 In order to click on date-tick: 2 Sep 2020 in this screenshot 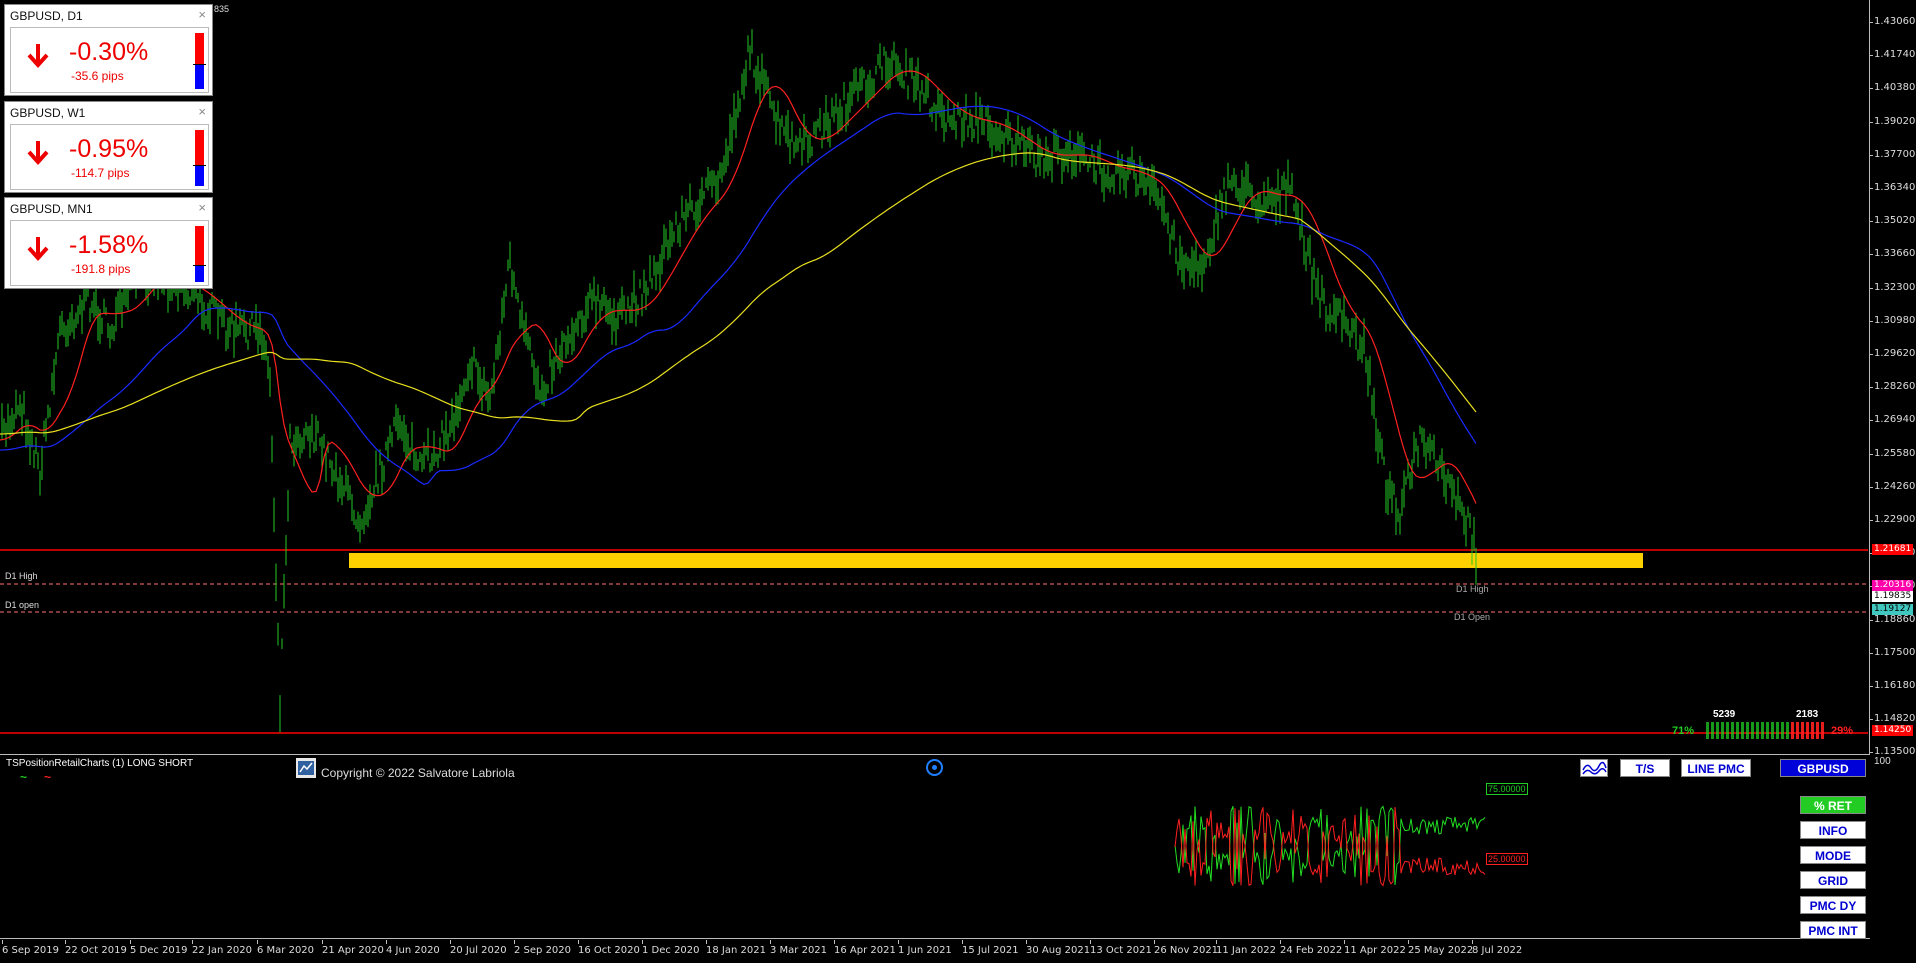, I will do `click(543, 948)`.